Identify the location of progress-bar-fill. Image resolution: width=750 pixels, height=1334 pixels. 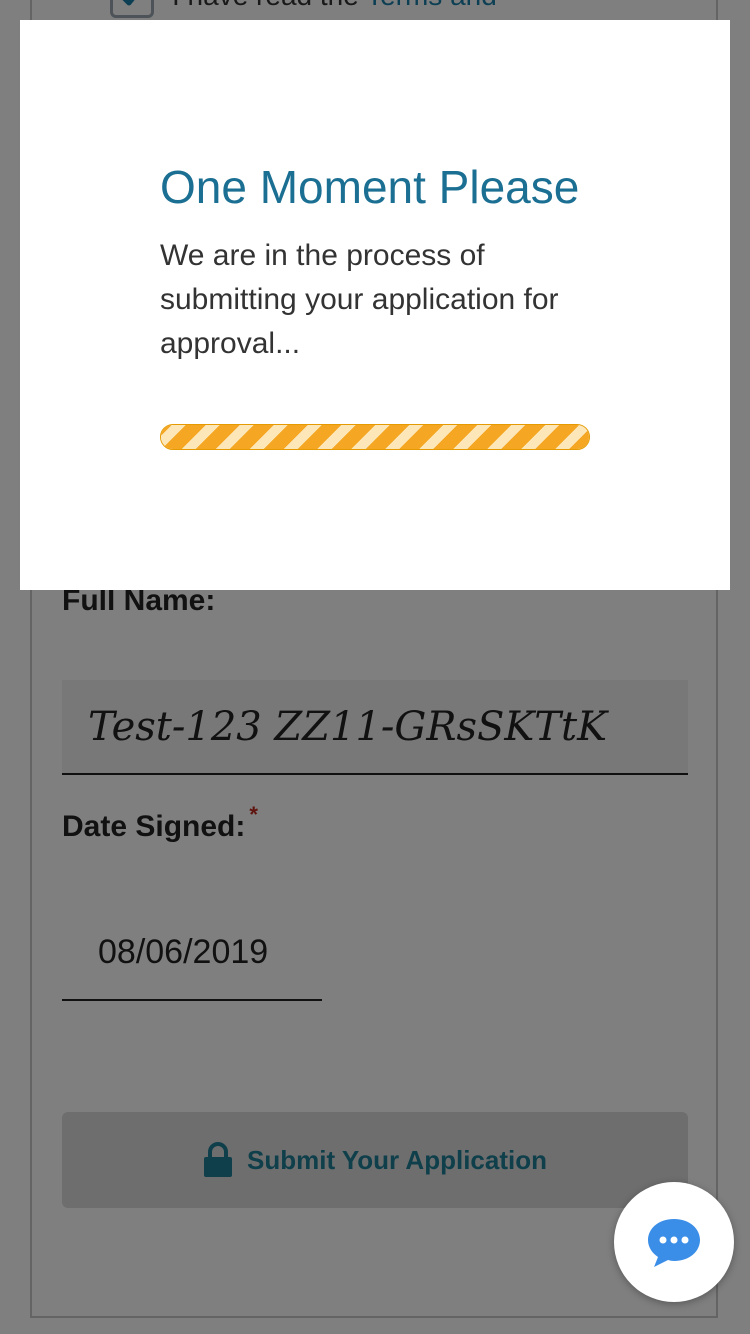
(375, 437).